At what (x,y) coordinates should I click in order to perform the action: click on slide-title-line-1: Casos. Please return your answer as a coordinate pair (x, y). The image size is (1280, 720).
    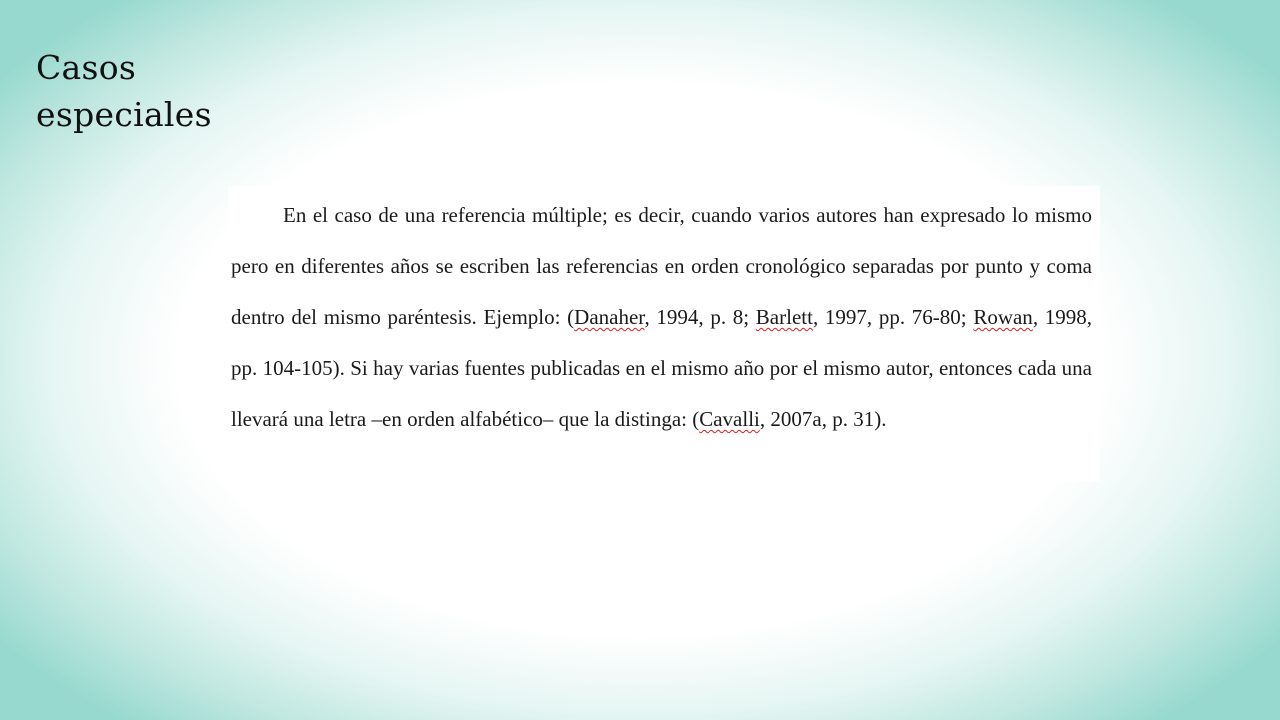
    Looking at the image, I should click on (86, 67).